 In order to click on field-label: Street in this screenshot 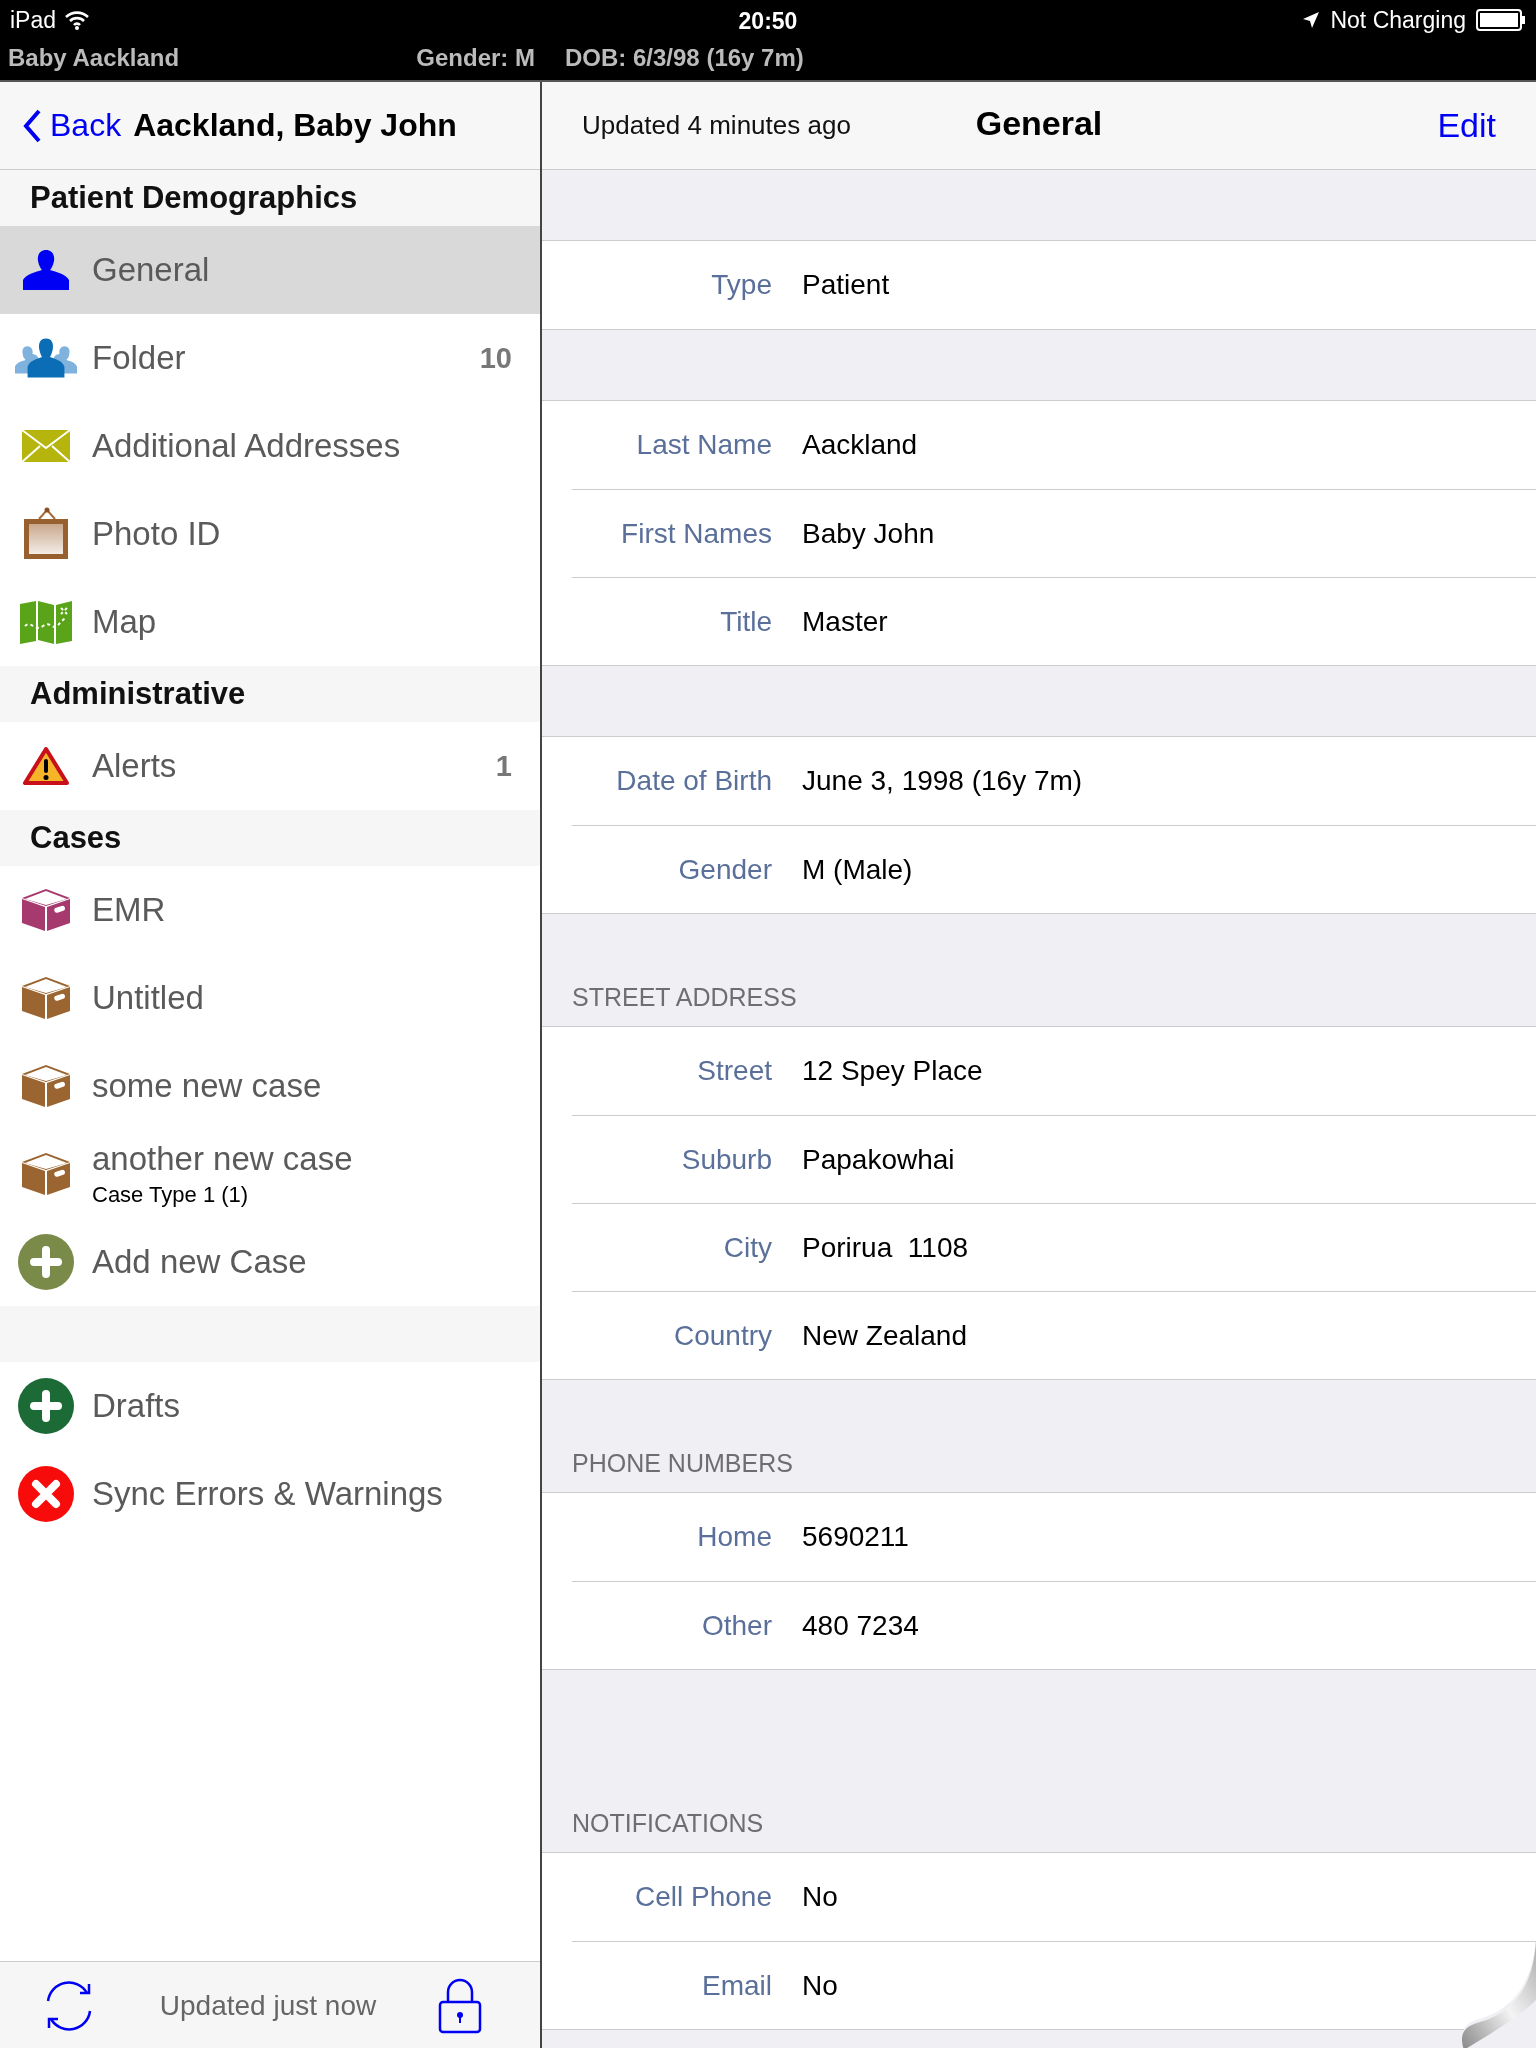, I will do `click(734, 1071)`.